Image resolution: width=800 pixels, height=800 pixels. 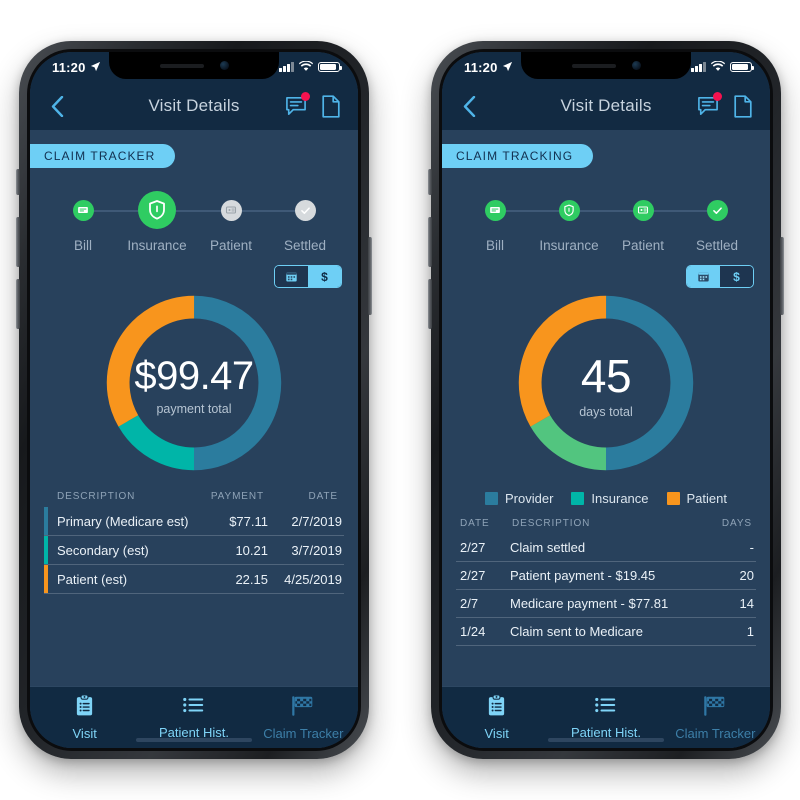 I want to click on cell-description: Primary (Medicare est), so click(x=123, y=521).